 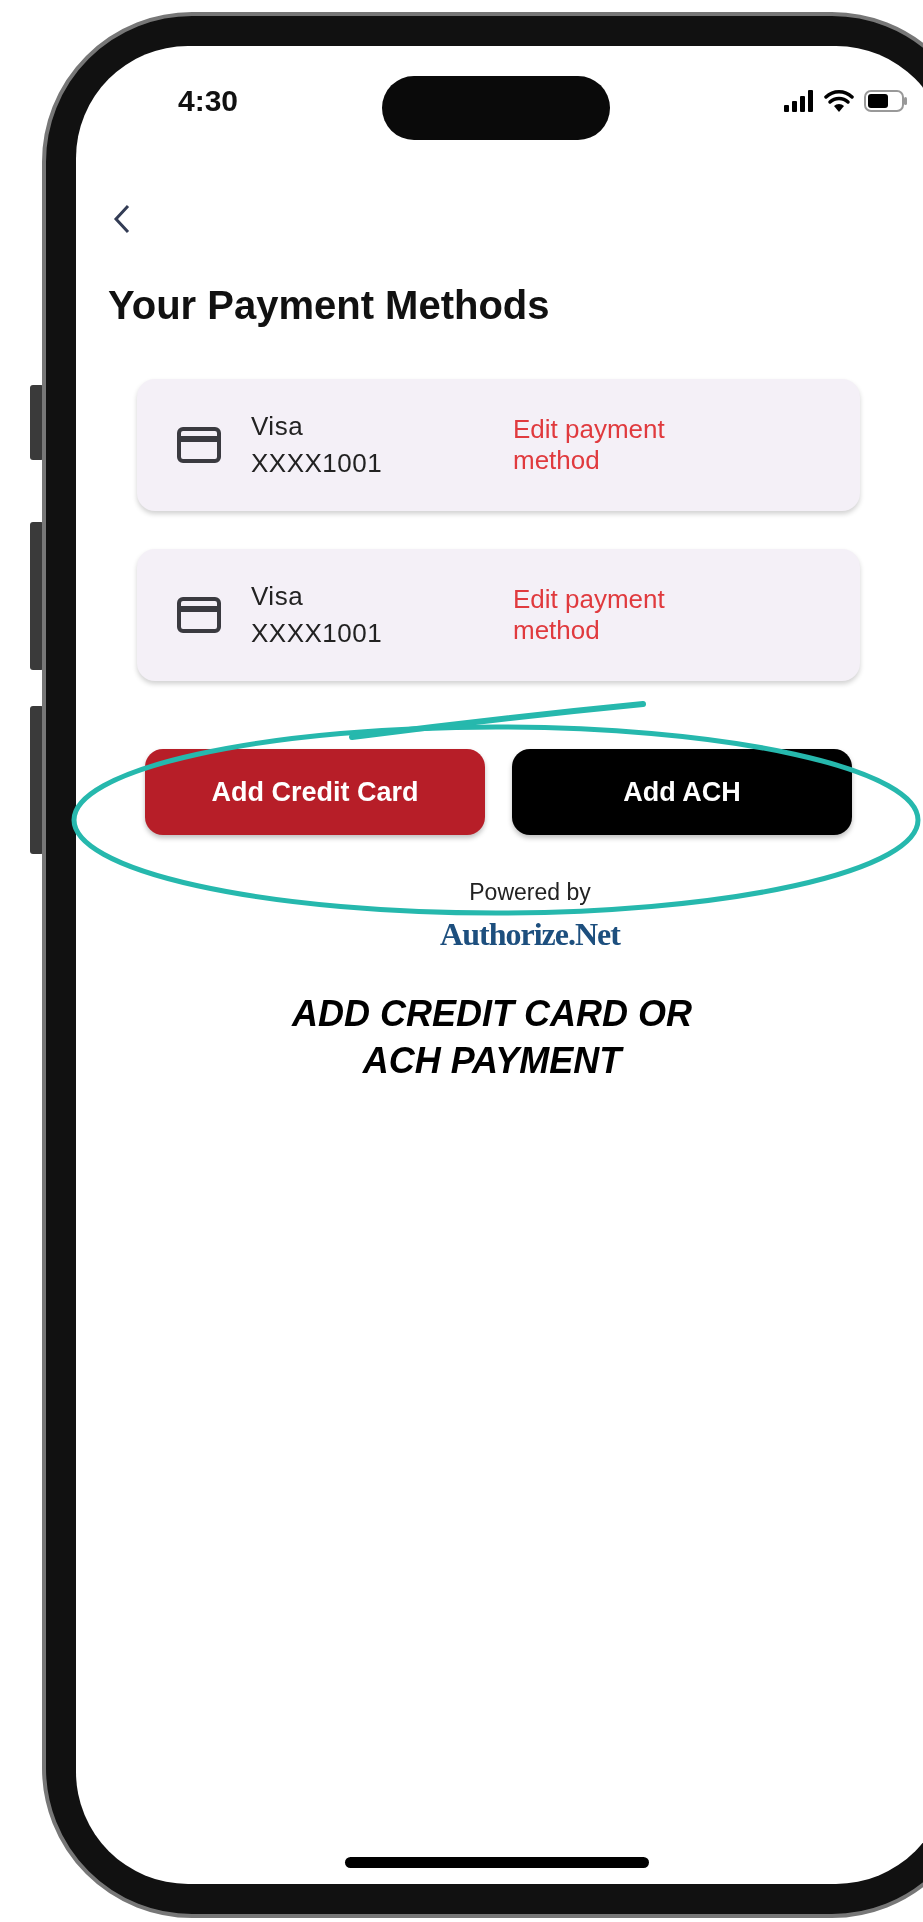 What do you see at coordinates (530, 934) in the screenshot?
I see `provider-logo: Authorize.Net` at bounding box center [530, 934].